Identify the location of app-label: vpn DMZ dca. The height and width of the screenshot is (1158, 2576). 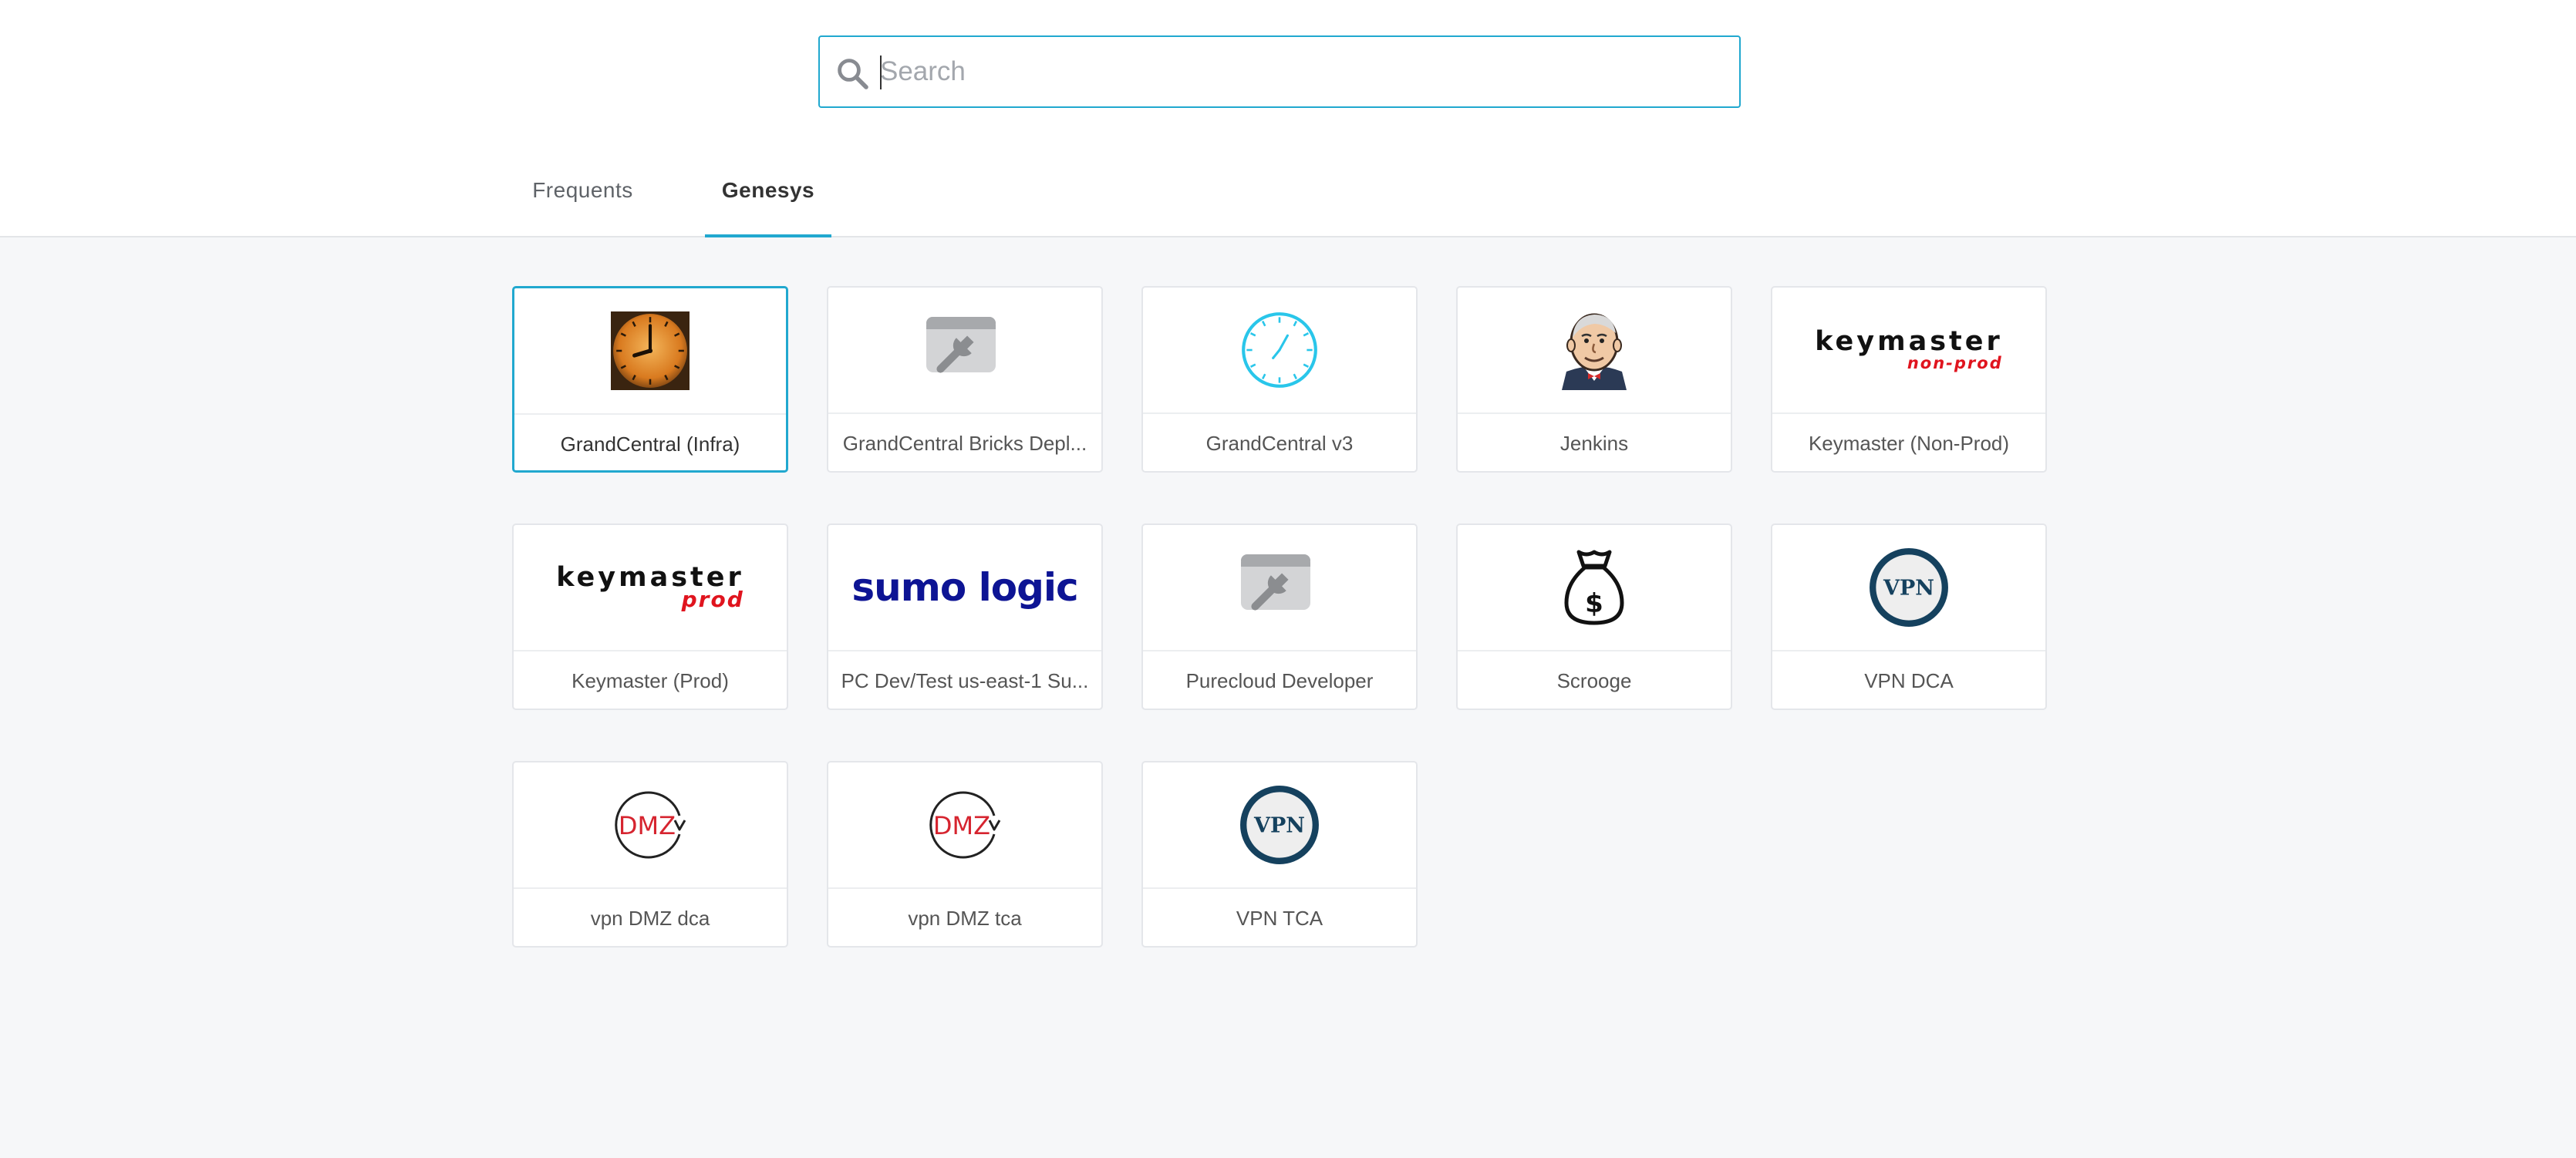
(650, 918).